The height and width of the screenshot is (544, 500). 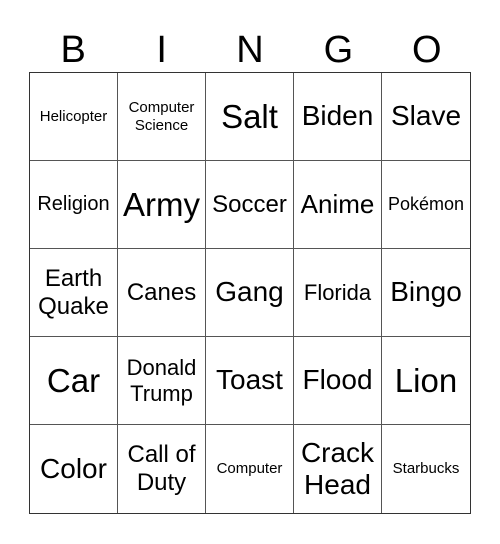 I want to click on bingo-cell: Computer, so click(x=250, y=469).